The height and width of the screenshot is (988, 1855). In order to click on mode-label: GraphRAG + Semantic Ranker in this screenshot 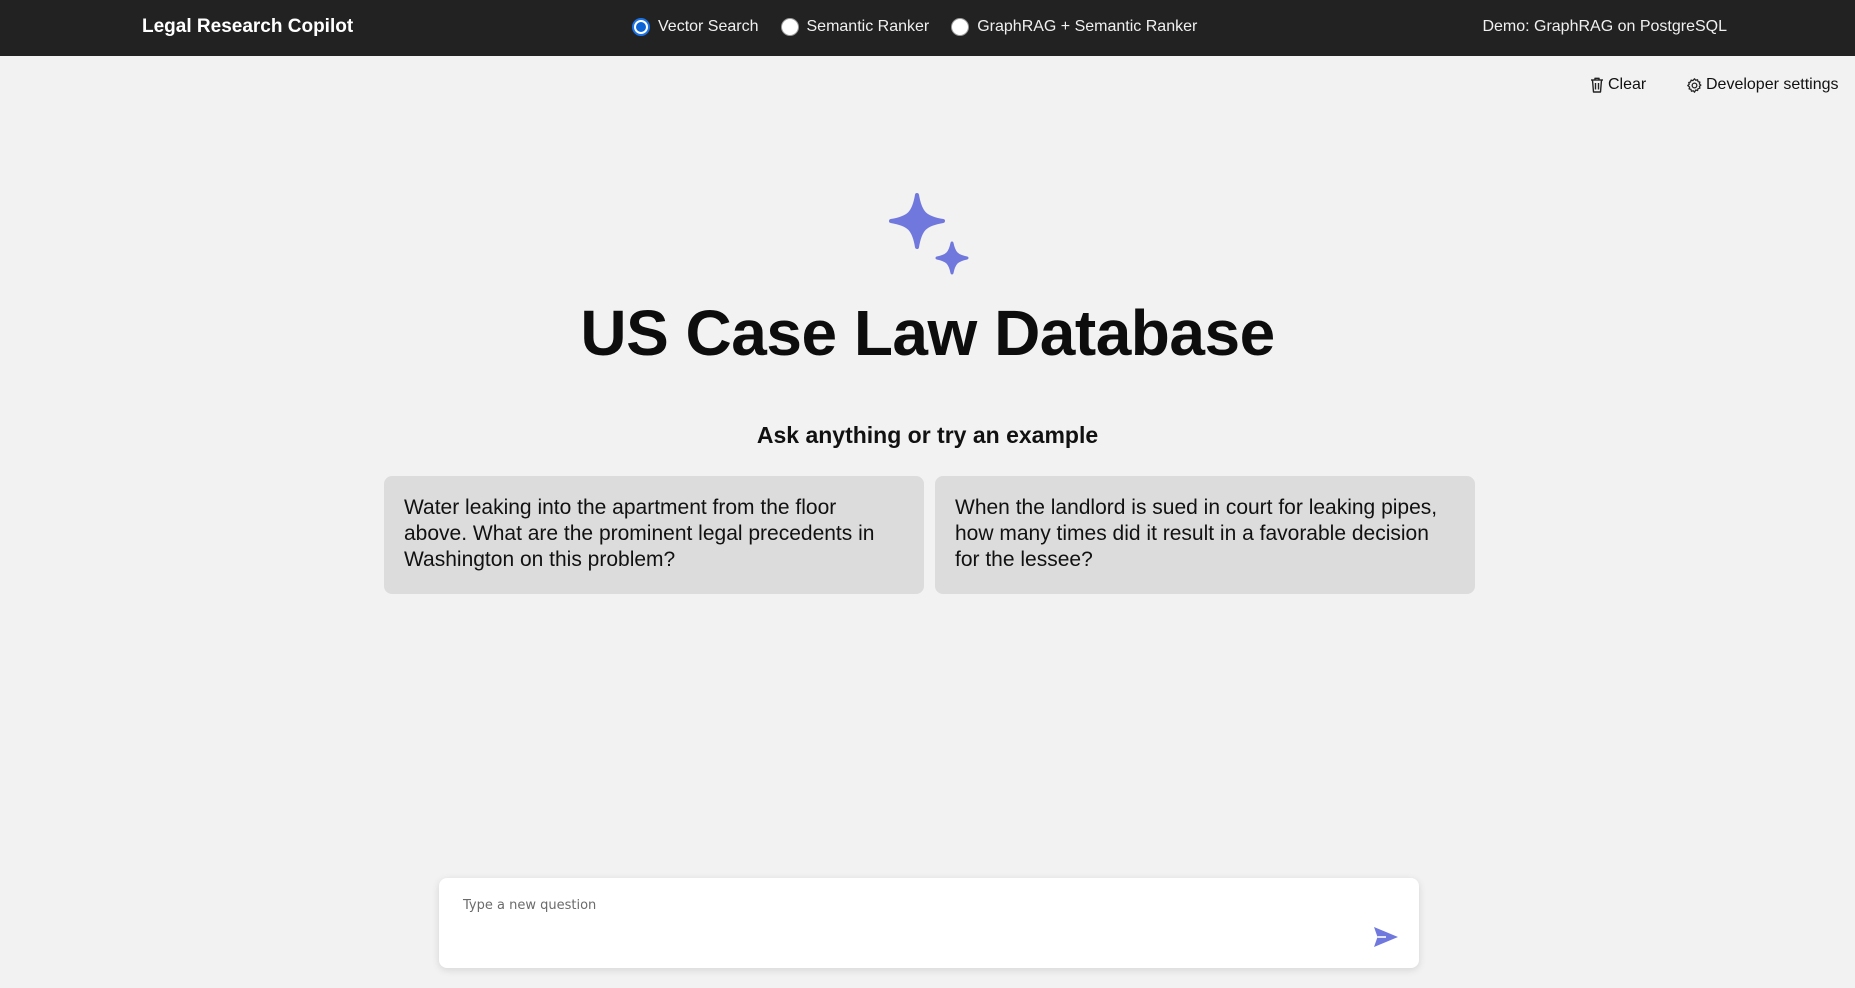, I will do `click(1087, 26)`.